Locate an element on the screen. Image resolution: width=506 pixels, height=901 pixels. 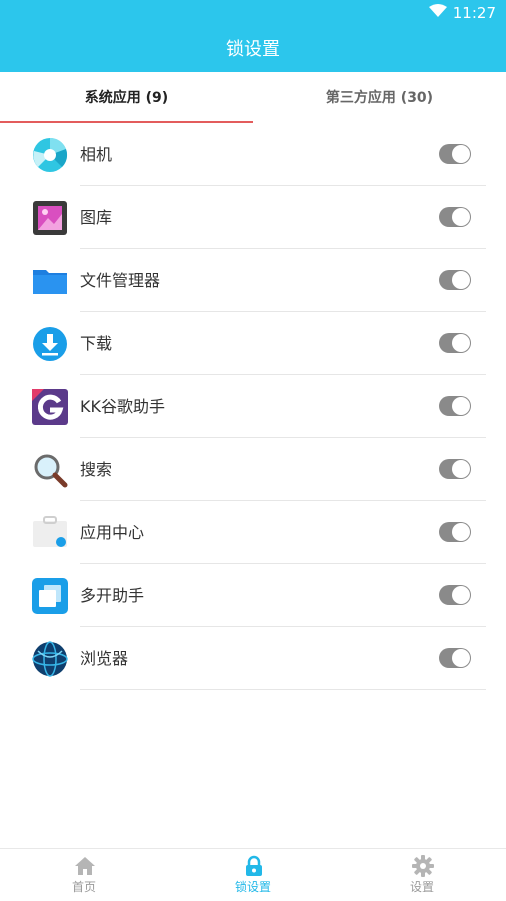
gallery-icon is located at coordinates (50, 218).